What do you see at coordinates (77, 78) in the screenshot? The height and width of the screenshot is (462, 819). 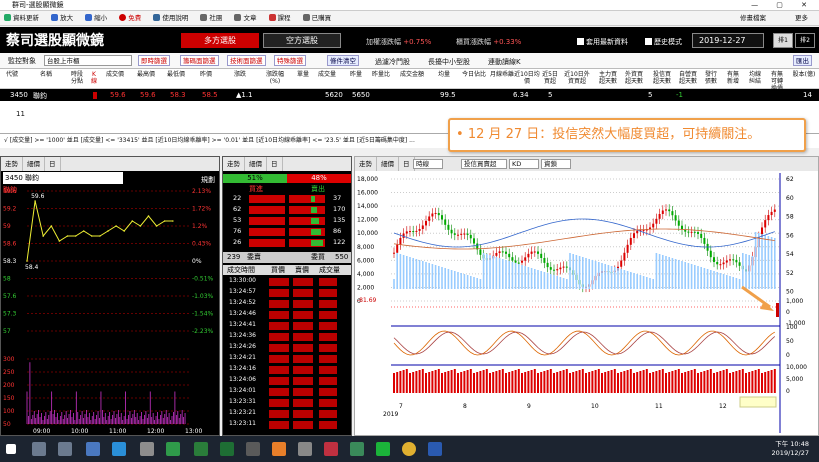 I see `col-header: 時段分點` at bounding box center [77, 78].